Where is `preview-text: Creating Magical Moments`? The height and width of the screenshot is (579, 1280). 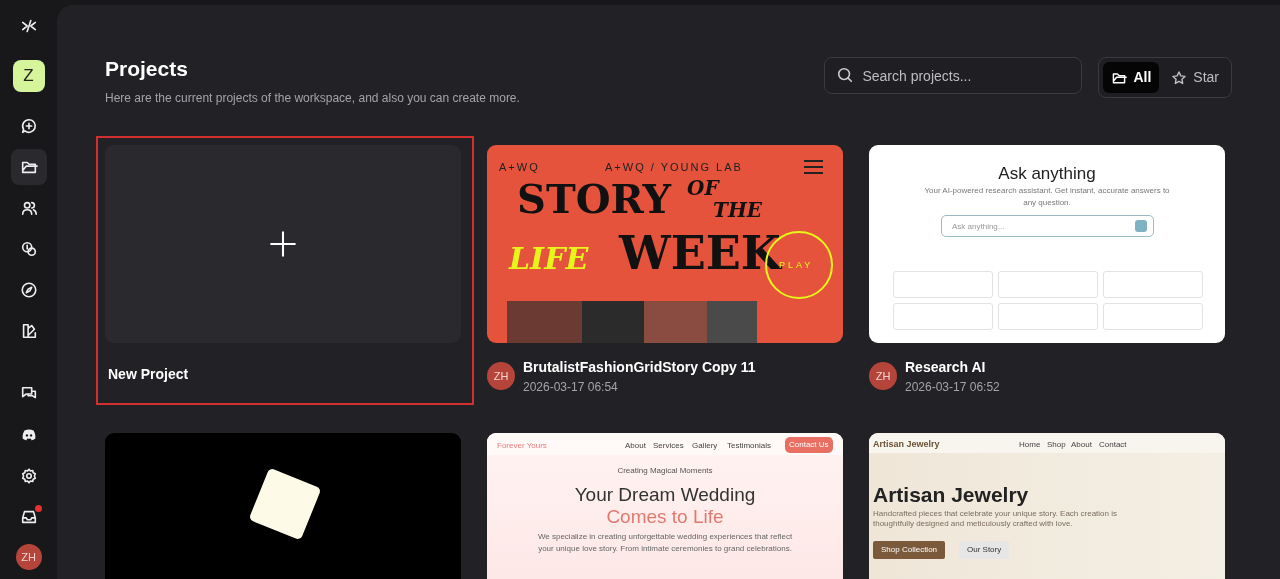 preview-text: Creating Magical Moments is located at coordinates (665, 470).